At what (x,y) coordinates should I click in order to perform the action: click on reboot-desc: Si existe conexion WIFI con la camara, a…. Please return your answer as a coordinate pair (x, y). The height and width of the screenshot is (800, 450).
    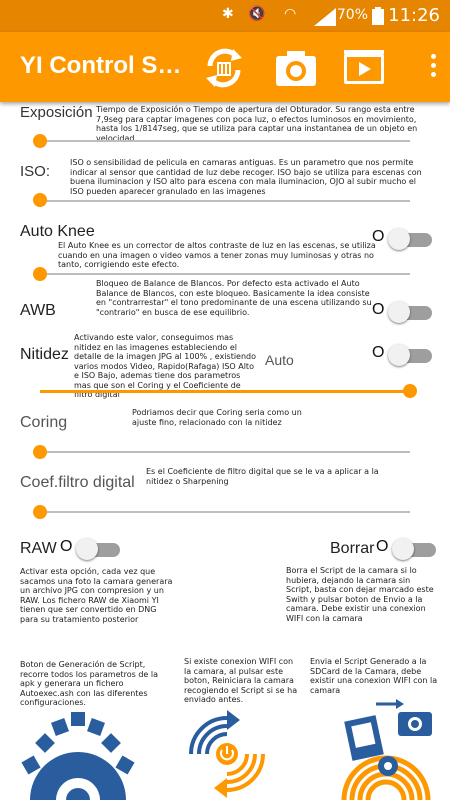
    Looking at the image, I should click on (241, 680).